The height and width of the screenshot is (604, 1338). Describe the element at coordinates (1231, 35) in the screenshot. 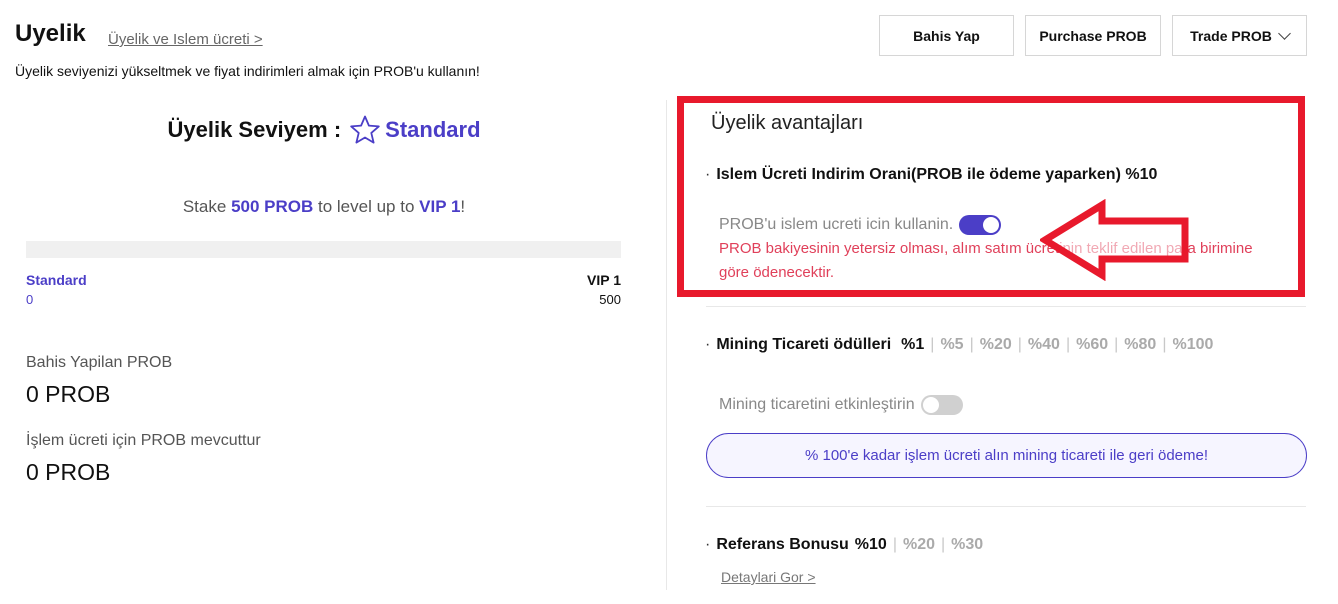

I see `trade-prob-label: Trade PROB` at that location.